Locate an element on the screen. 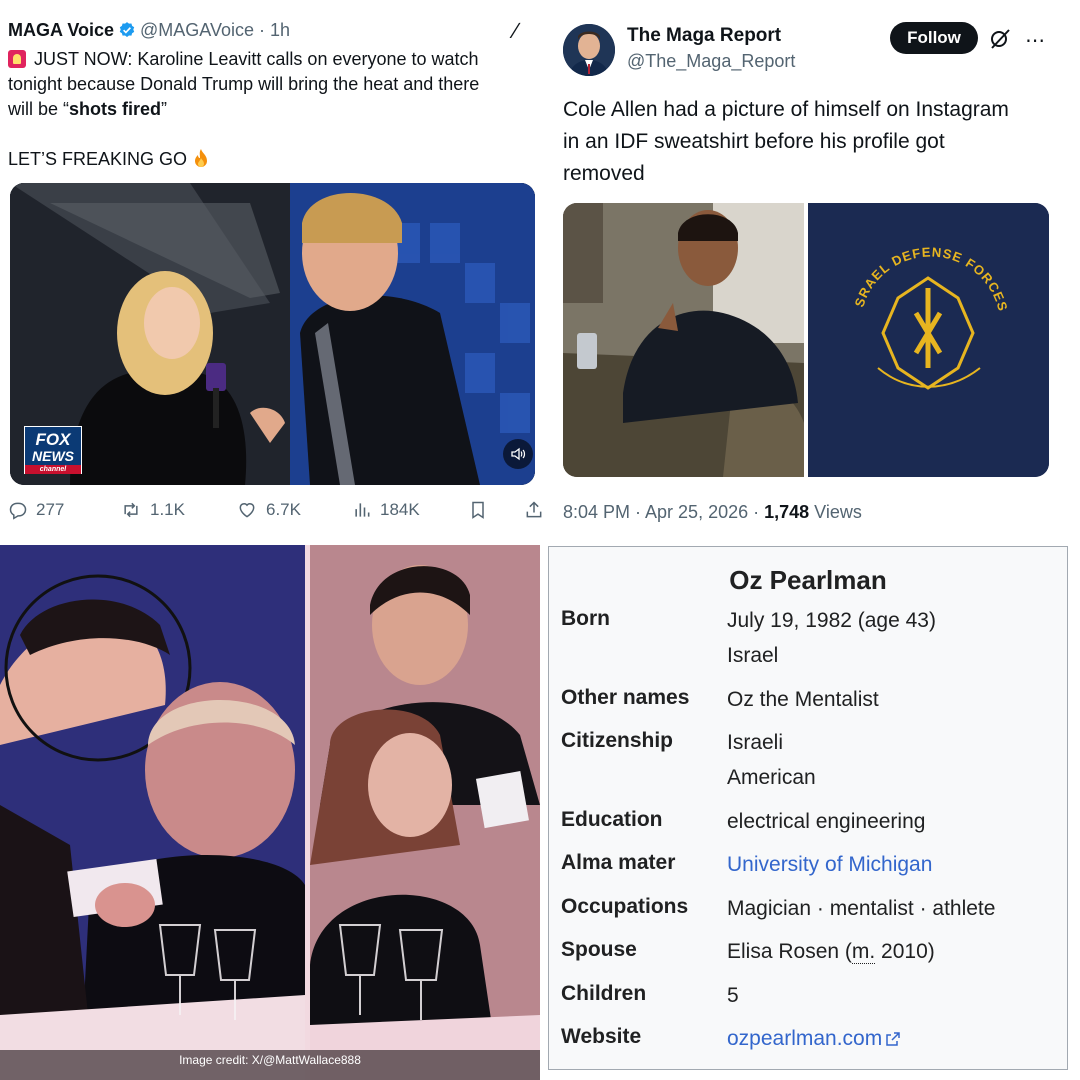  children-value: 5 is located at coordinates (733, 995).